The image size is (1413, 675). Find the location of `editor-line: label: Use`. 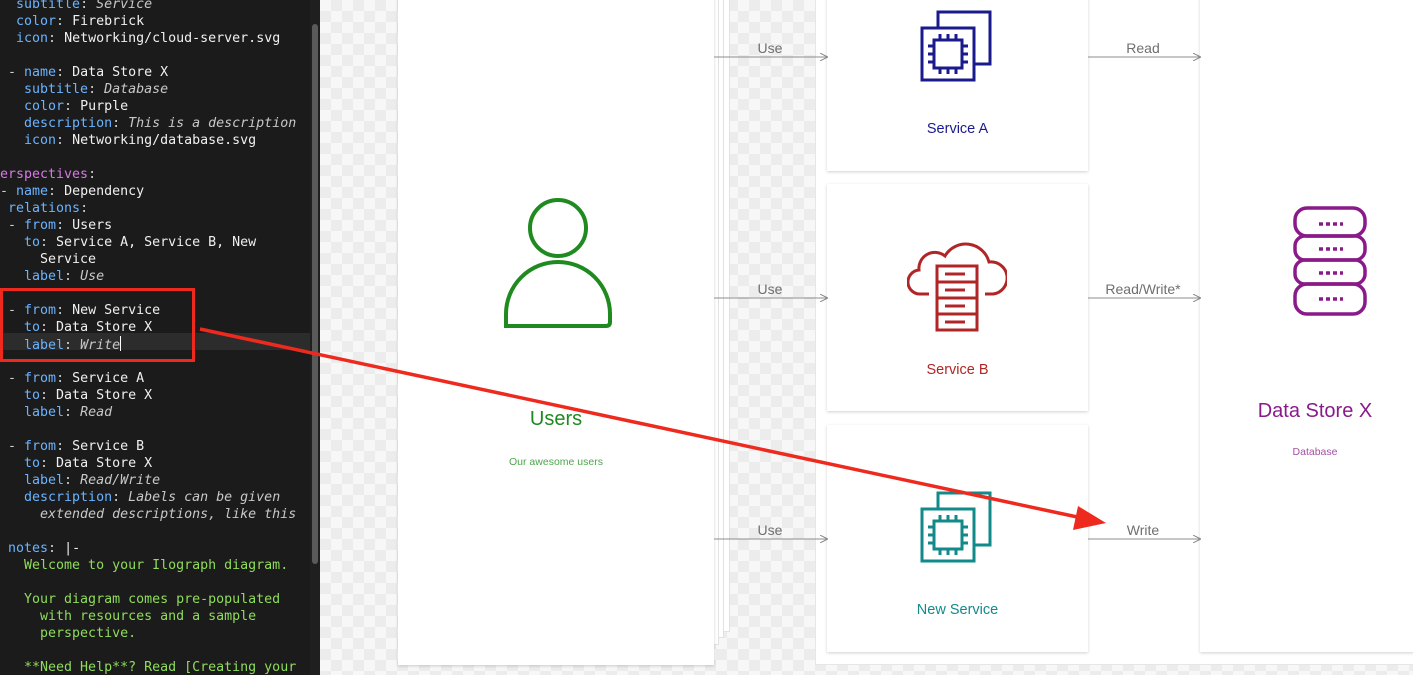

editor-line: label: Use is located at coordinates (52, 276).